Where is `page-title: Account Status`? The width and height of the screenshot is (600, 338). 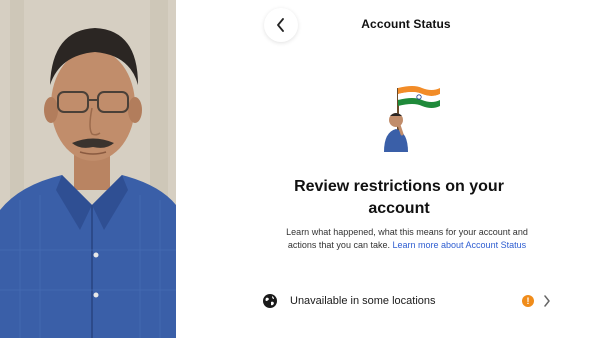
page-title: Account Status is located at coordinates (406, 24).